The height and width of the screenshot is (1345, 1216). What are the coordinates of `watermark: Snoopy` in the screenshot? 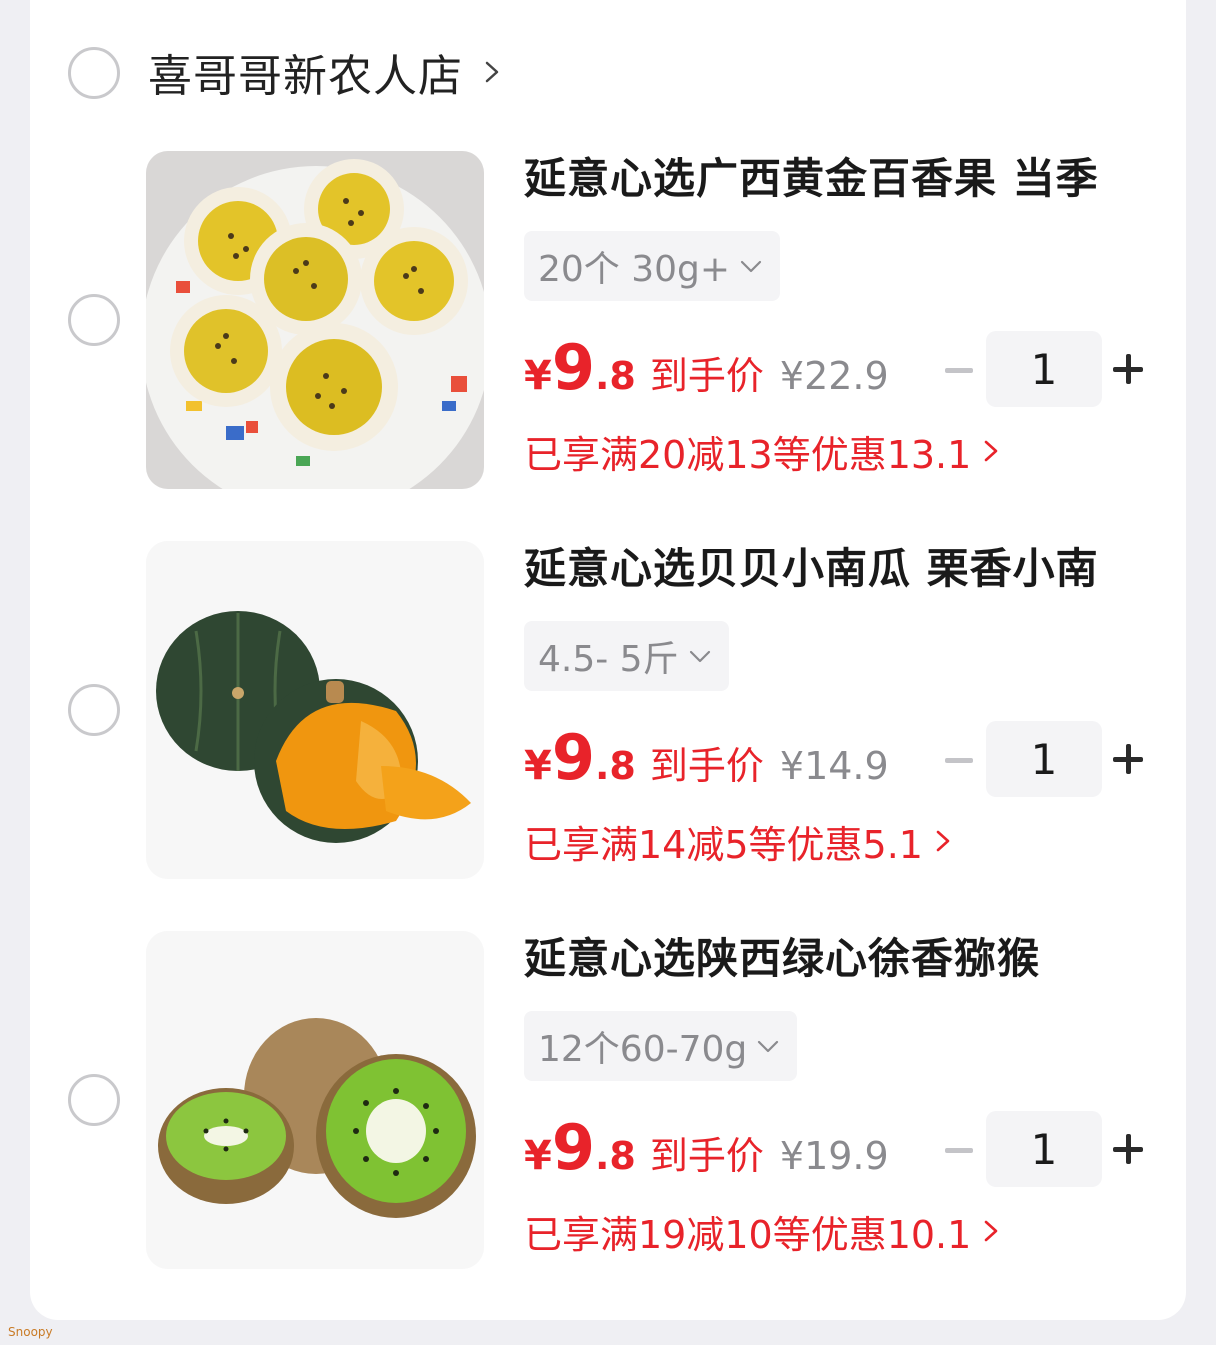 It's located at (30, 1332).